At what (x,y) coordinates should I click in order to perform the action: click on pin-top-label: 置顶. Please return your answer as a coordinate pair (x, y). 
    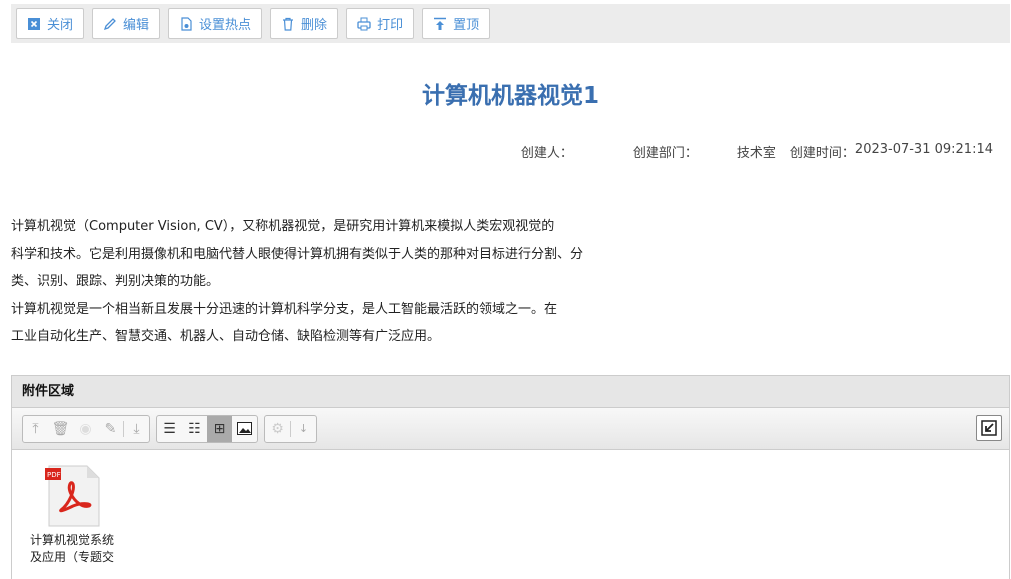
    Looking at the image, I should click on (466, 25).